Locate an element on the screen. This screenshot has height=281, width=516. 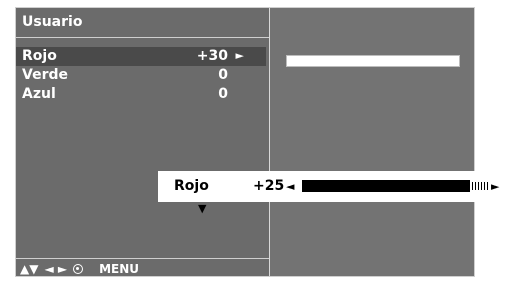
menu-item-label: Azul is located at coordinates (39, 94).